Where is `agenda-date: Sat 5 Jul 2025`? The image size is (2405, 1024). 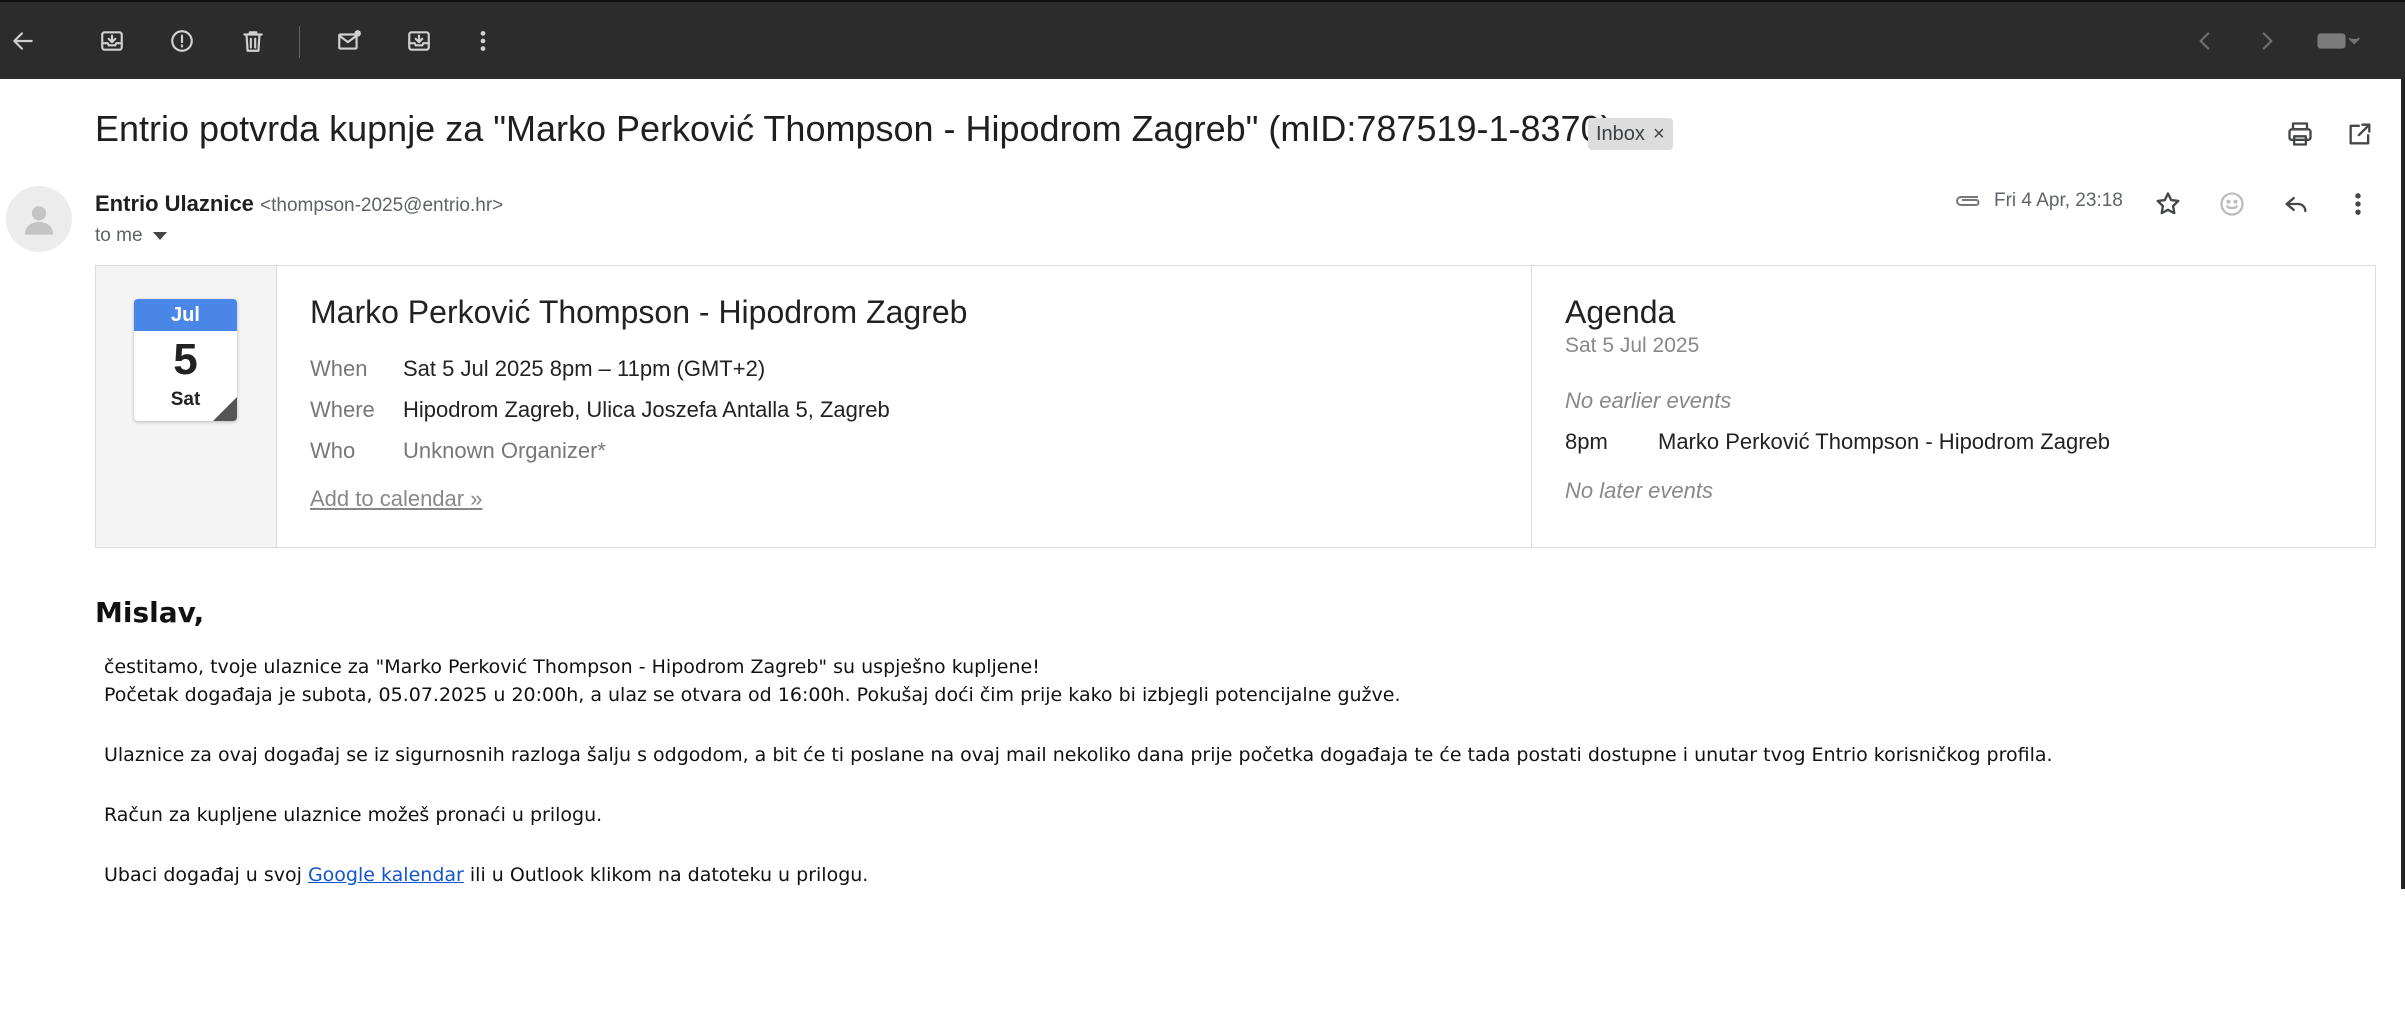
agenda-date: Sat 5 Jul 2025 is located at coordinates (1632, 345).